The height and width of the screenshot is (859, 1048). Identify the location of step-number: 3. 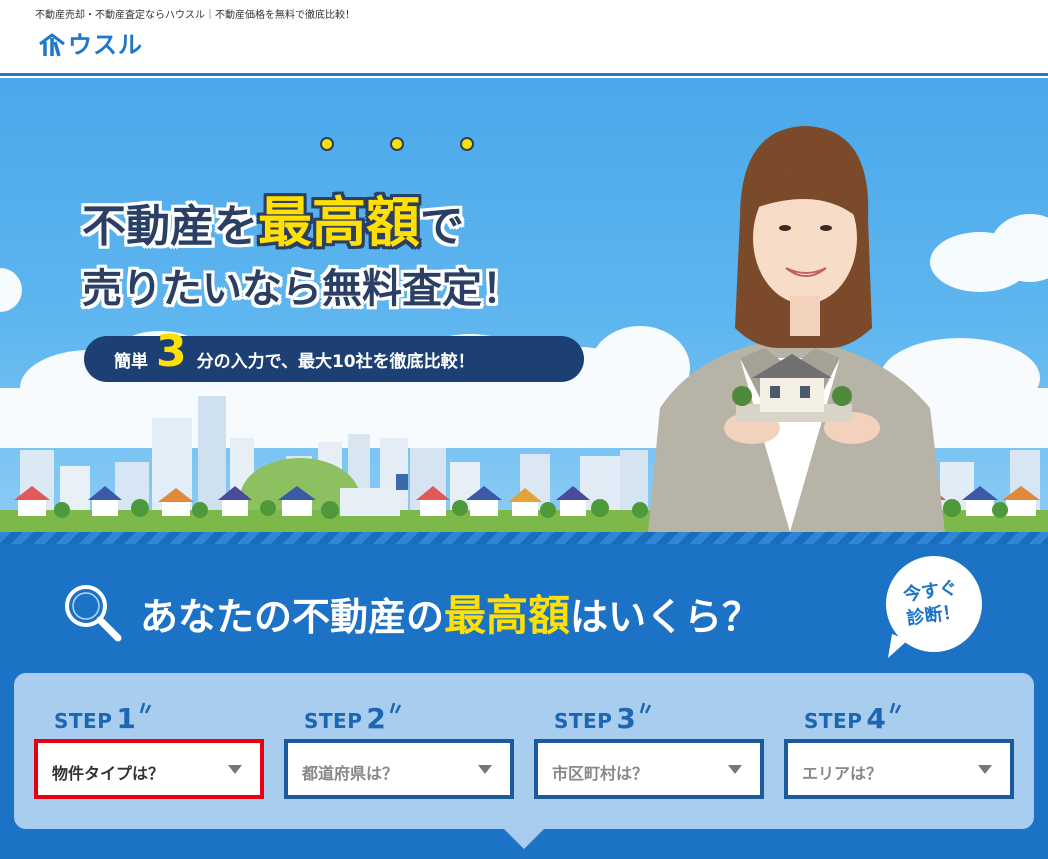
(626, 718).